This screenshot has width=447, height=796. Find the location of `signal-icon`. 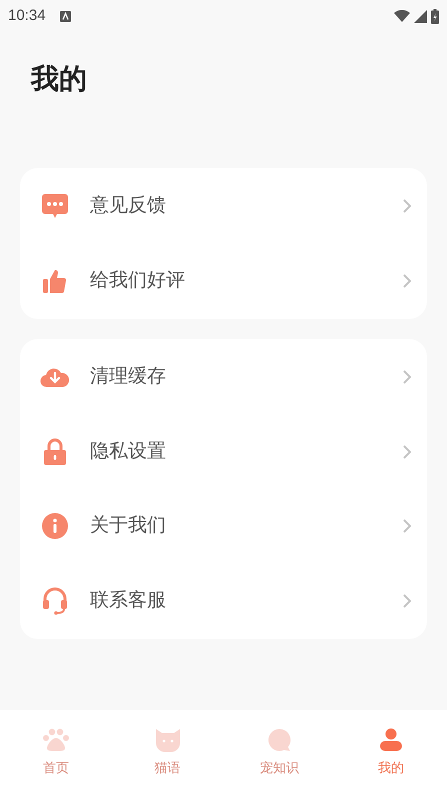

signal-icon is located at coordinates (420, 16).